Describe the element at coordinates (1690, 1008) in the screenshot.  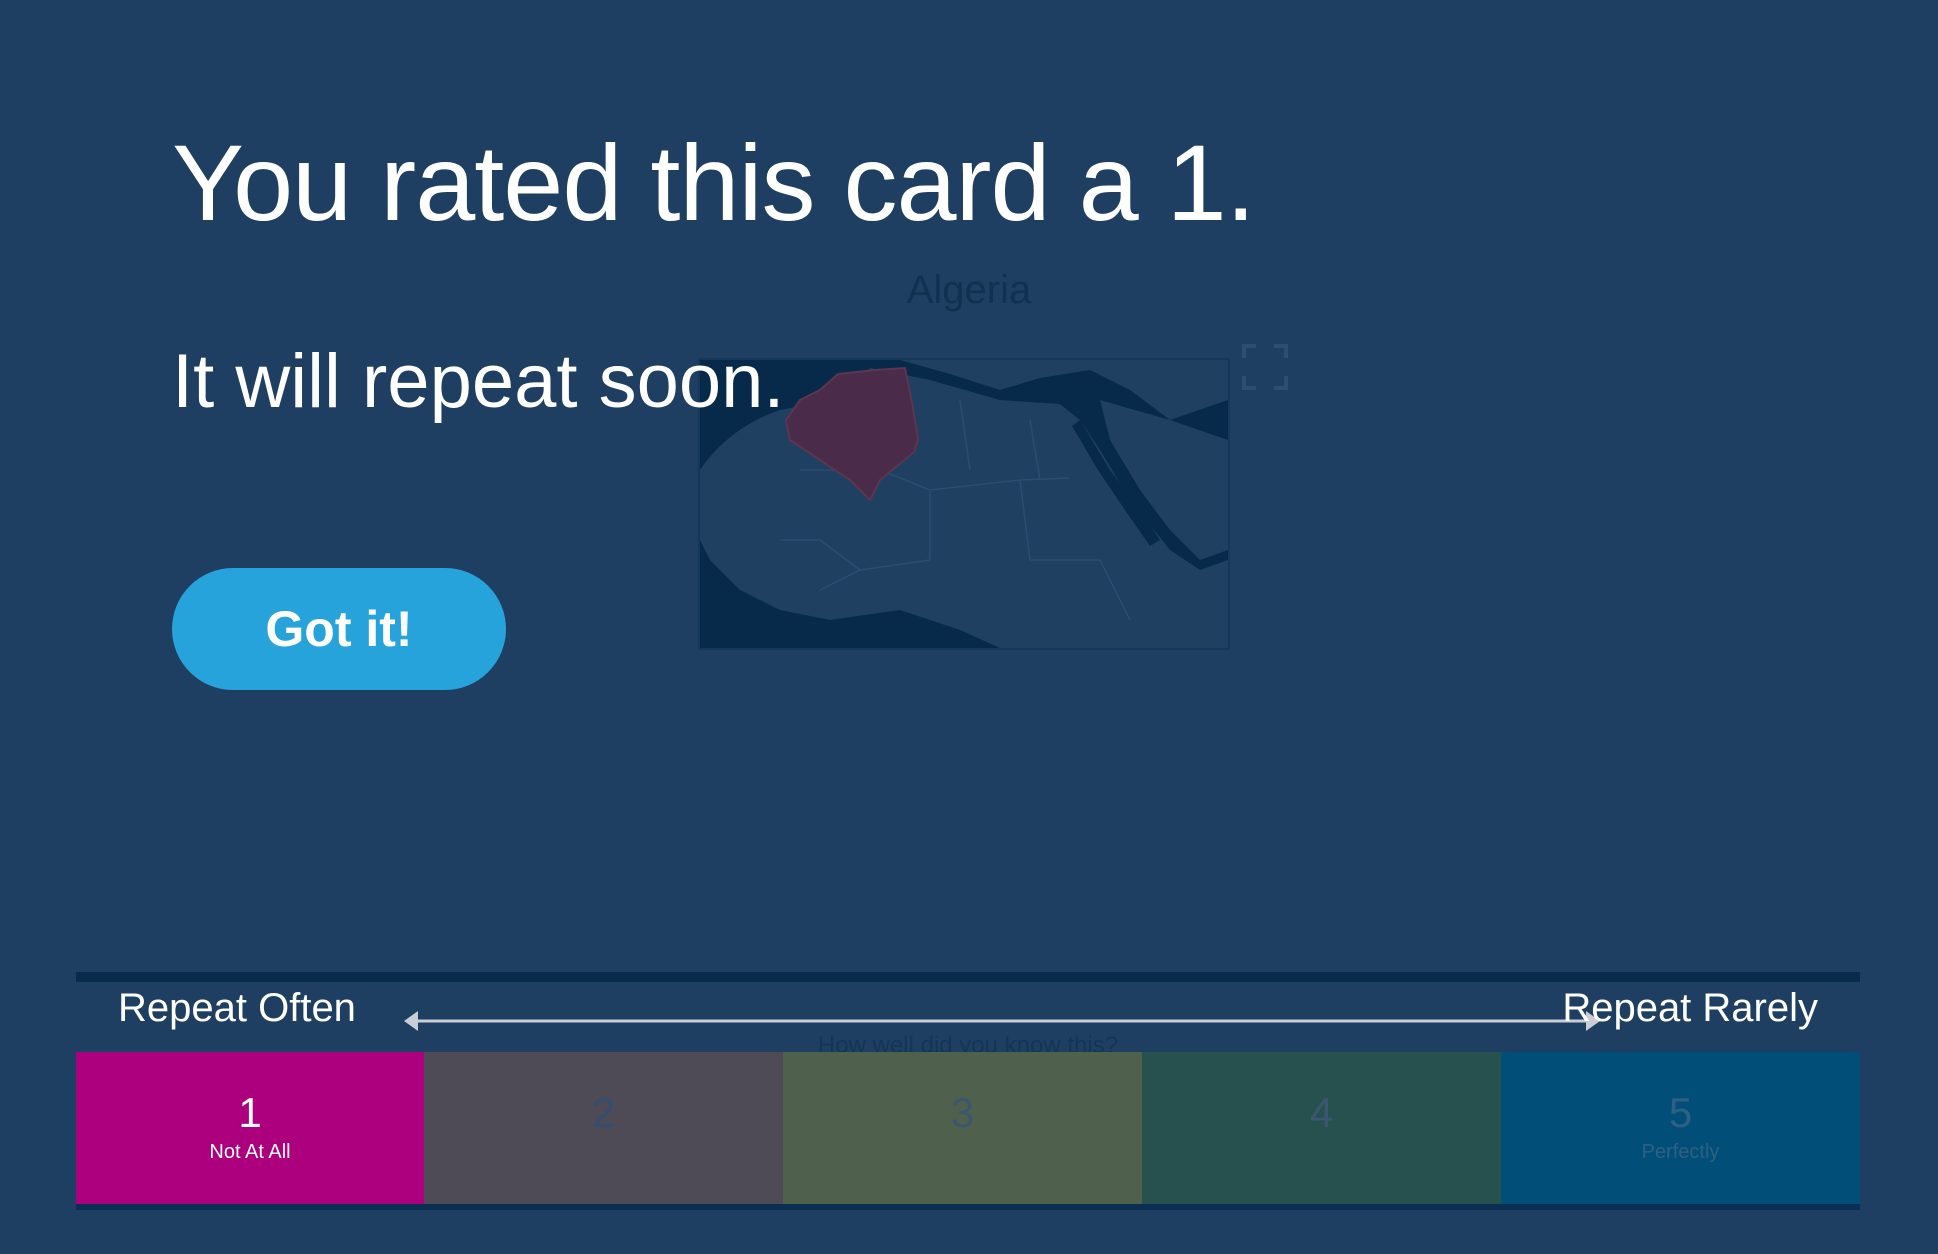
I see `repeat-rarely-label: Repeat Rarely` at that location.